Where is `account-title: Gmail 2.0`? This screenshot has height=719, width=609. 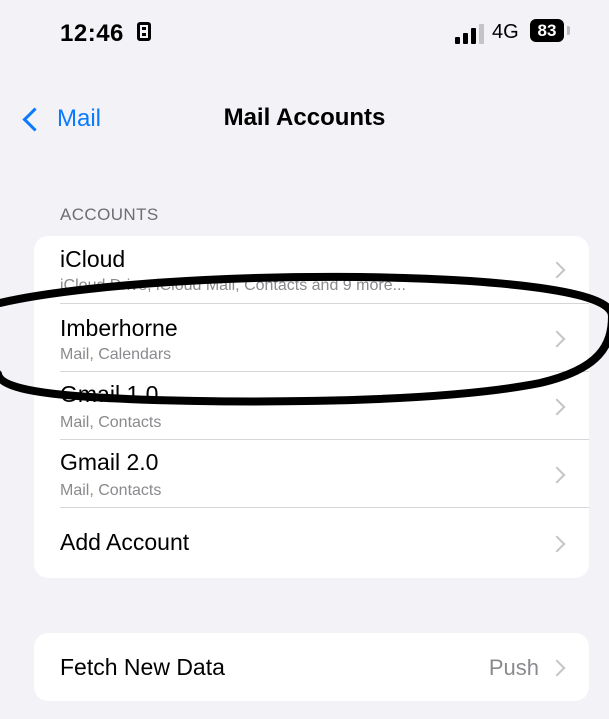 account-title: Gmail 2.0 is located at coordinates (109, 462).